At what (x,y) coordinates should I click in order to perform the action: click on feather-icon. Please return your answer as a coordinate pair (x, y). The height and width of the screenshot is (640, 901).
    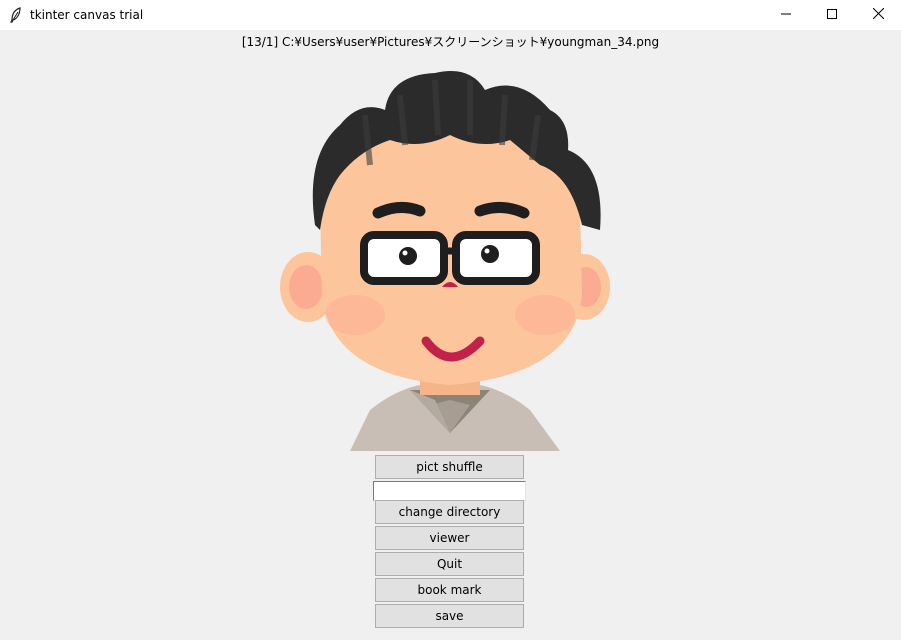
    Looking at the image, I should click on (16, 15).